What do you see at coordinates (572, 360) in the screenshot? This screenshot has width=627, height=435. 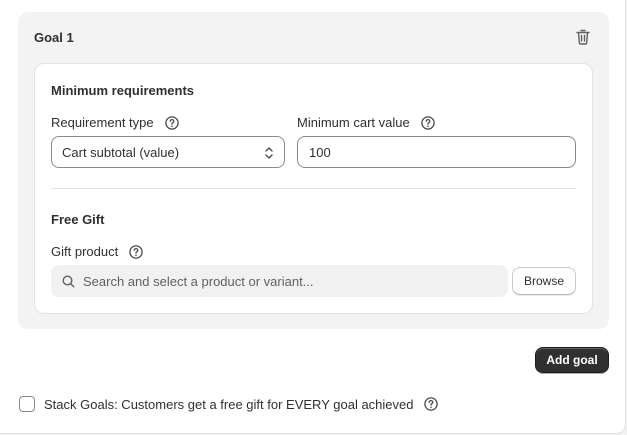 I see `add-goal-button: Add goal` at bounding box center [572, 360].